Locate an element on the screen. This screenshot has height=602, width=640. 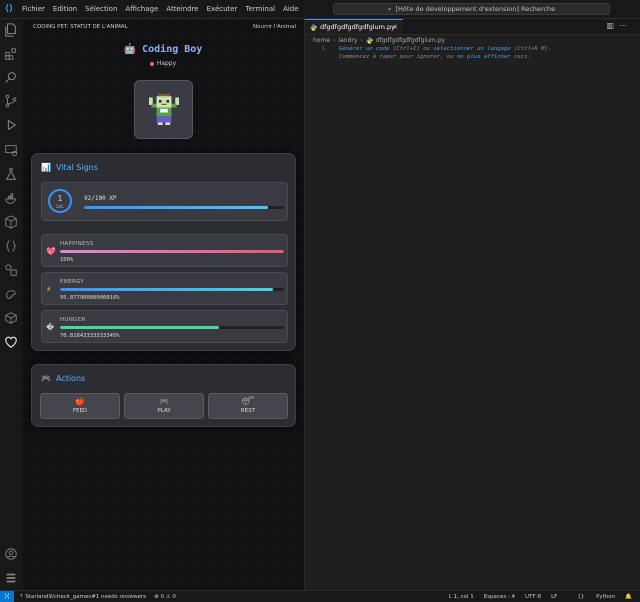
feed-button: 🍎 FEED is located at coordinates (80, 406).